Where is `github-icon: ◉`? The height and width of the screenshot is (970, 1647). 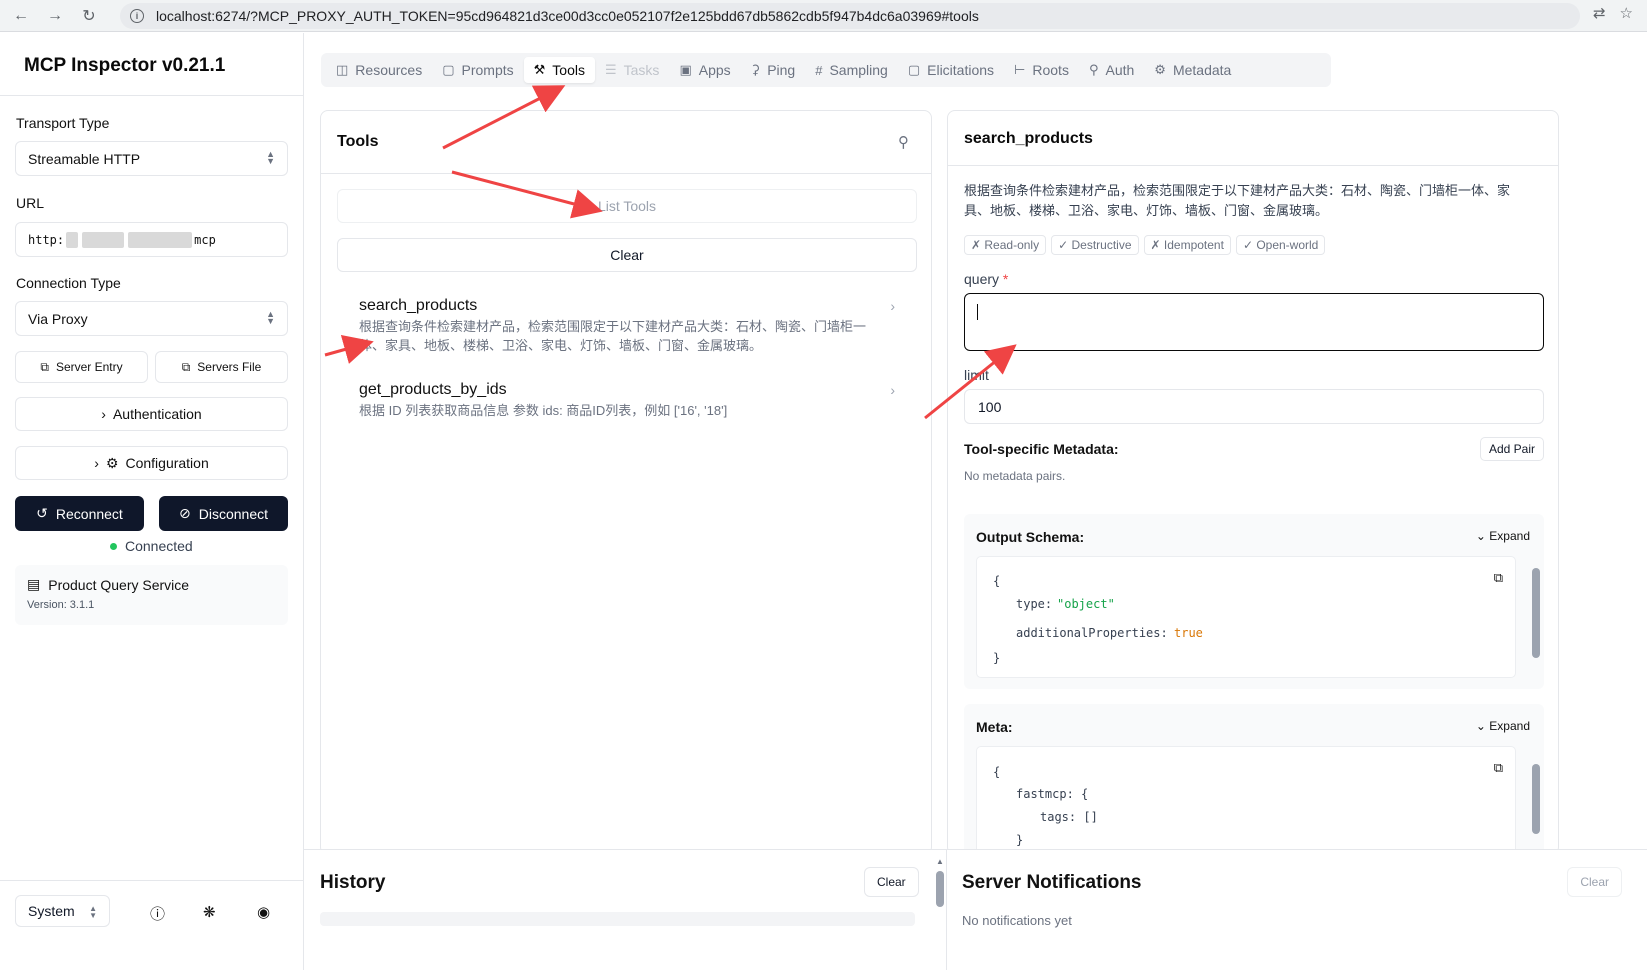 github-icon: ◉ is located at coordinates (263, 912).